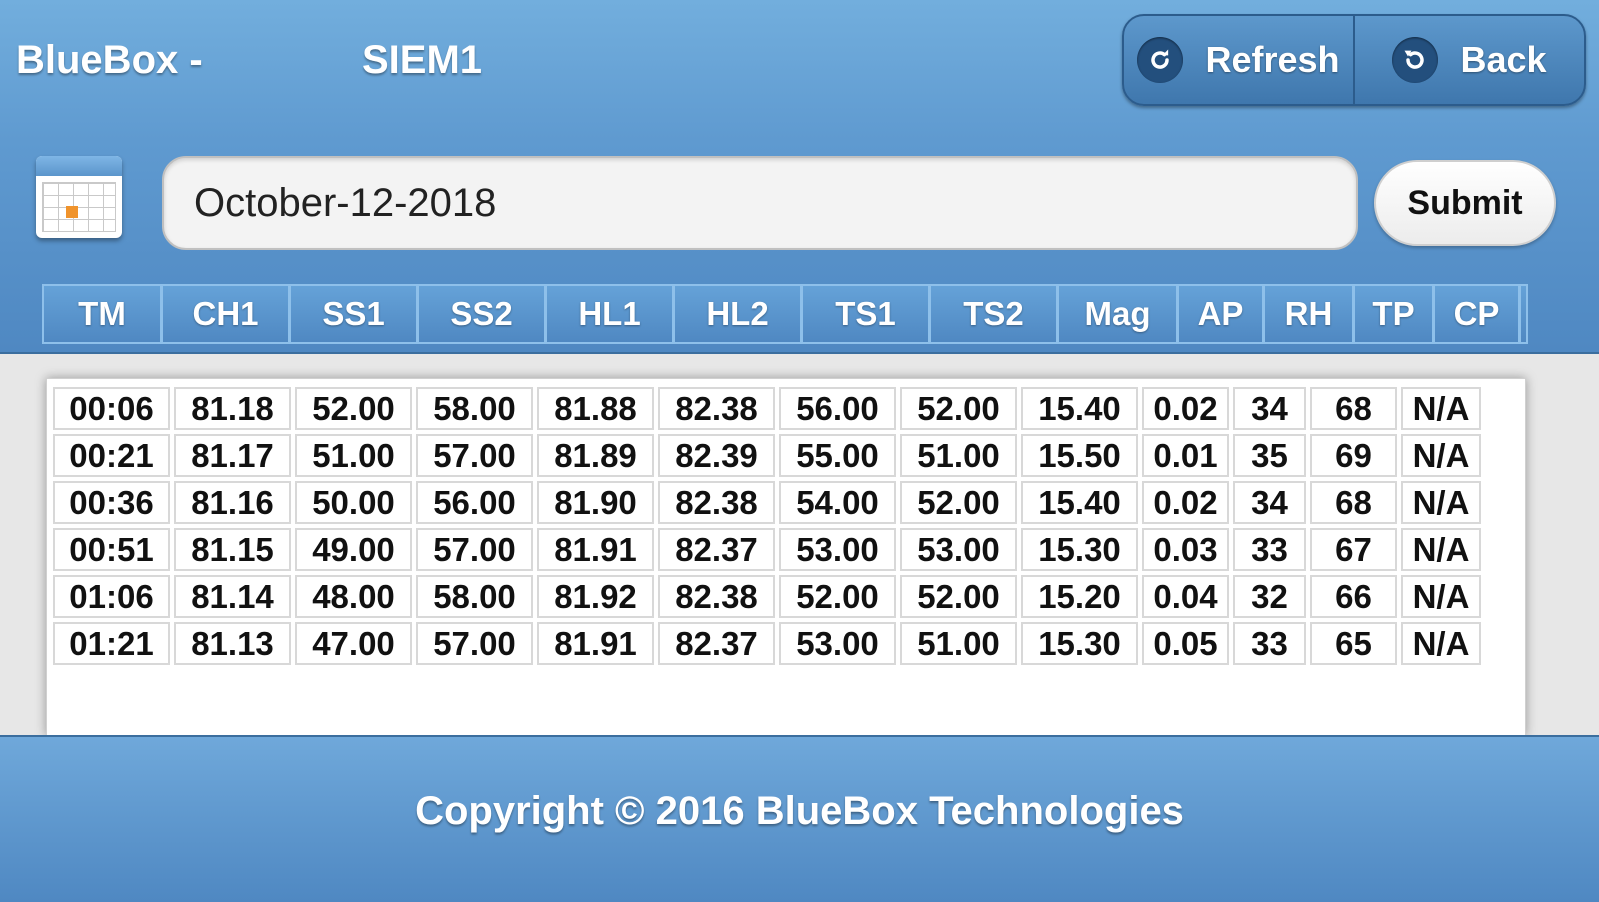 The width and height of the screenshot is (1599, 902). Describe the element at coordinates (1269, 455) in the screenshot. I see `table-cell: 35` at that location.